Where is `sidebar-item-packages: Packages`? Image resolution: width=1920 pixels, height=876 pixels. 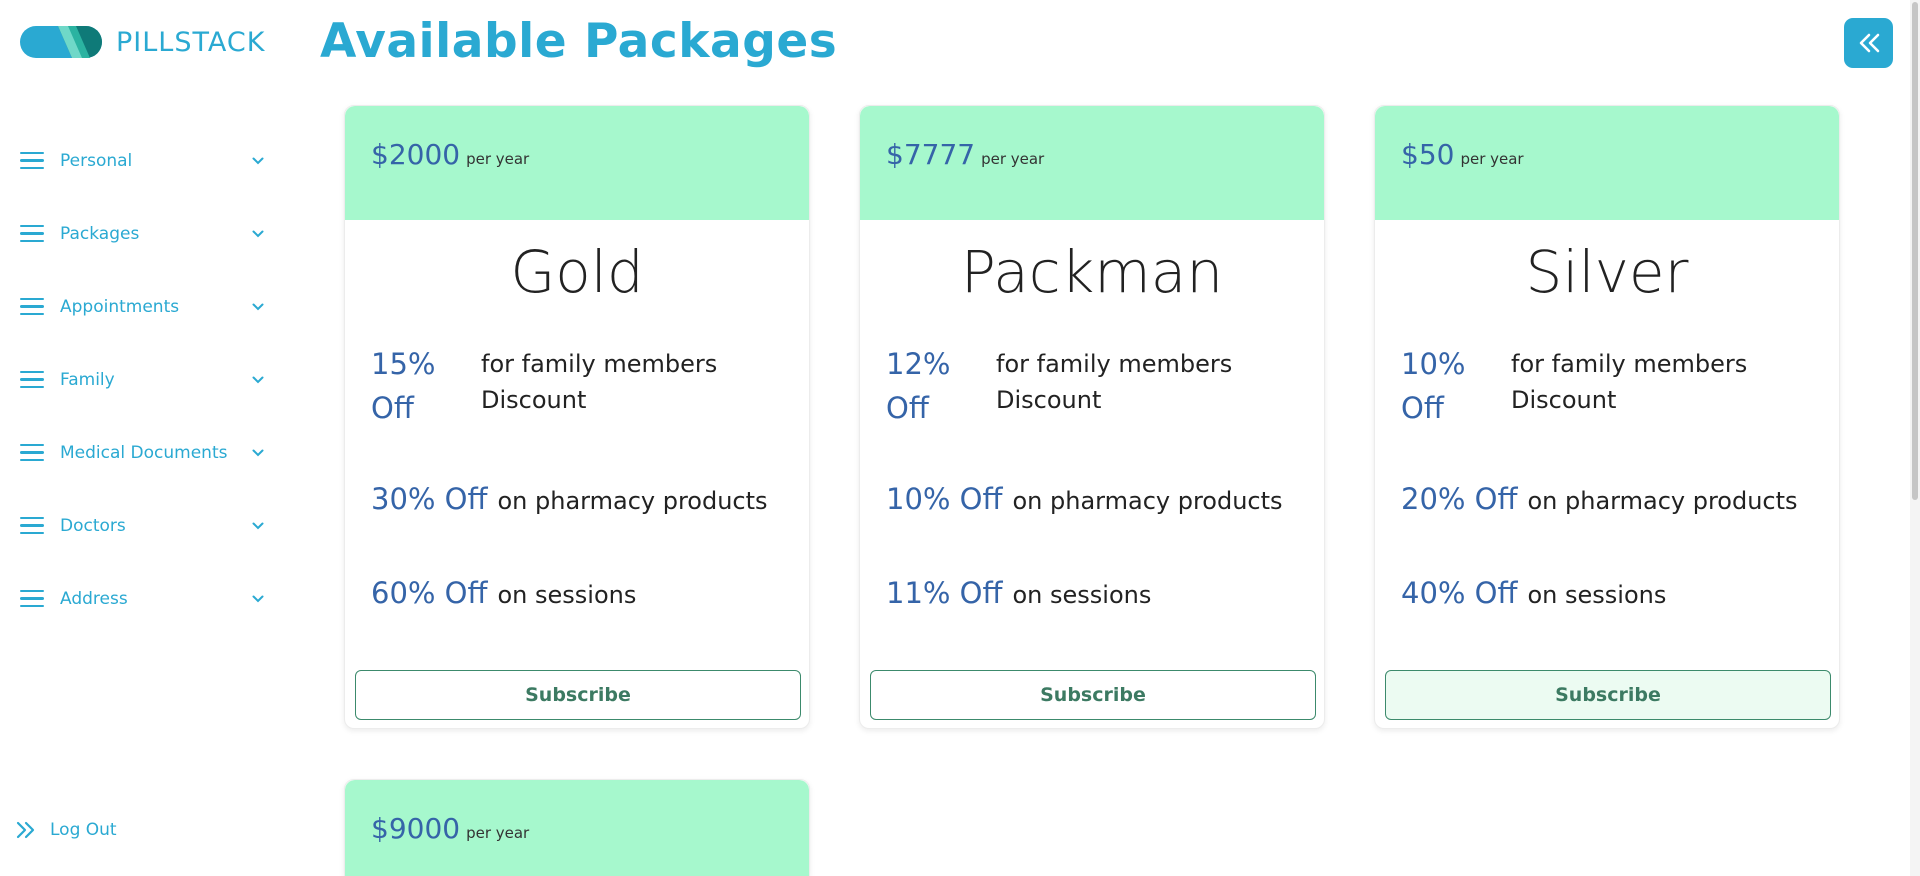
sidebar-item-packages: Packages is located at coordinates (145, 233).